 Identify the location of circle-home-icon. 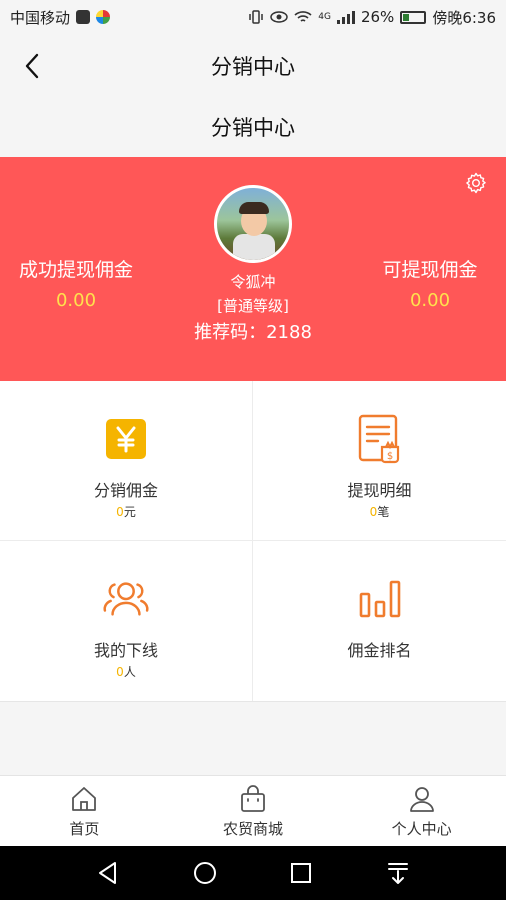
(204, 873).